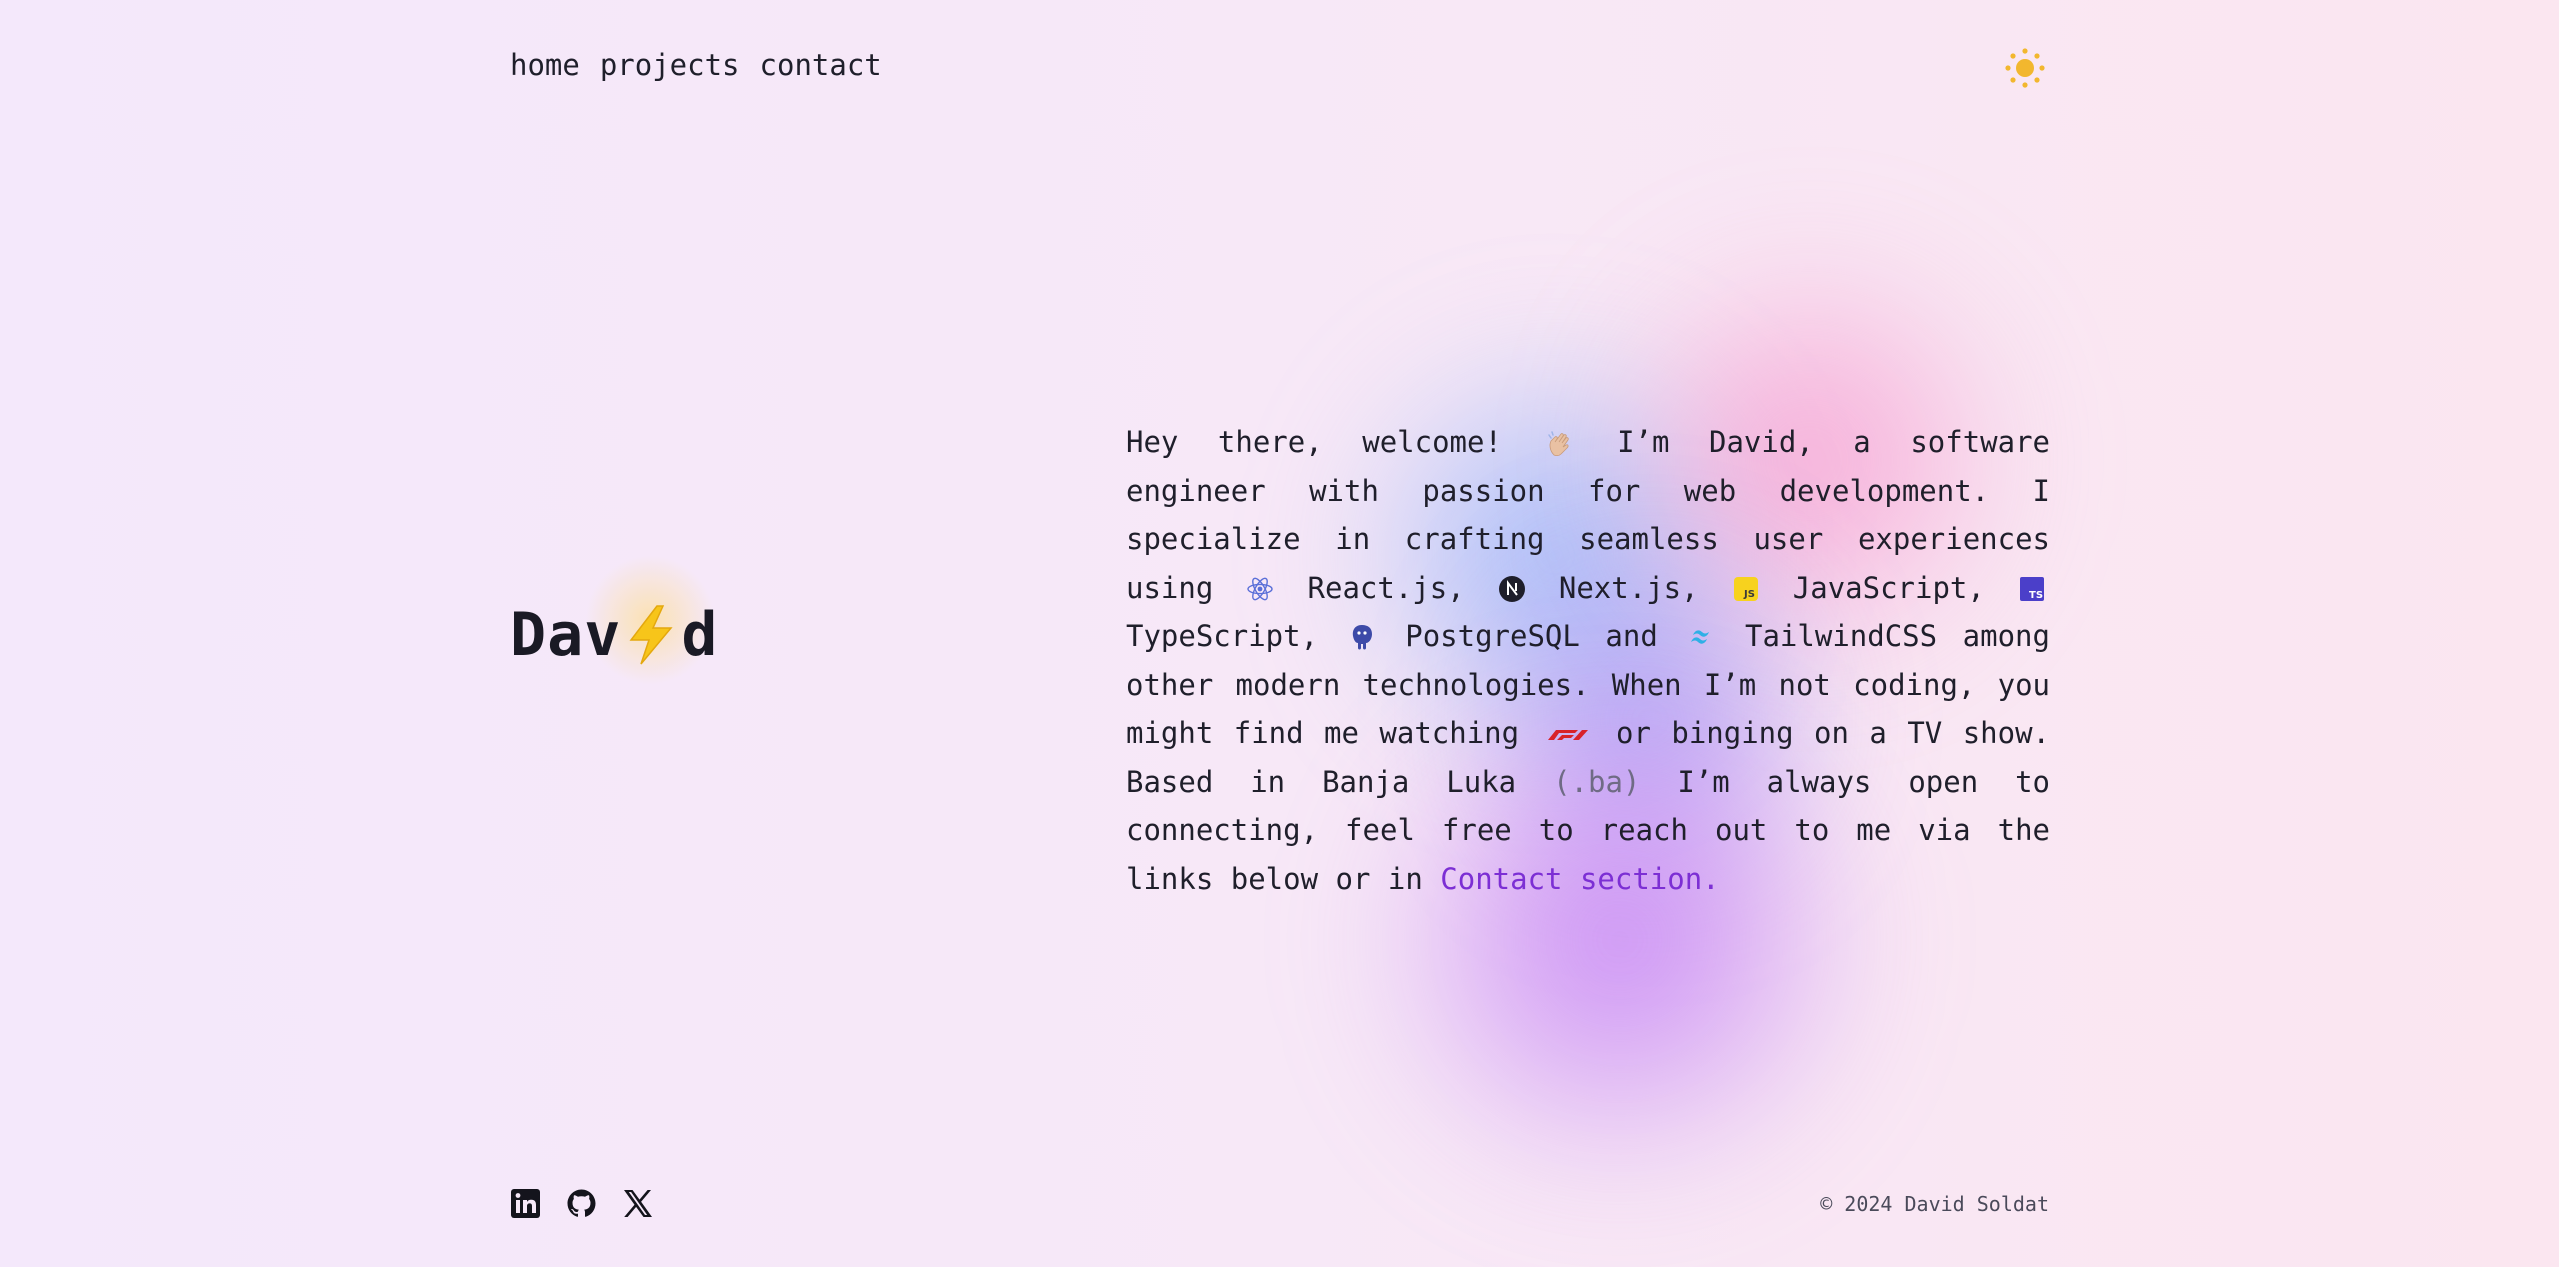 Image resolution: width=2559 pixels, height=1267 pixels. What do you see at coordinates (1362, 637) in the screenshot?
I see `postgresql-icon` at bounding box center [1362, 637].